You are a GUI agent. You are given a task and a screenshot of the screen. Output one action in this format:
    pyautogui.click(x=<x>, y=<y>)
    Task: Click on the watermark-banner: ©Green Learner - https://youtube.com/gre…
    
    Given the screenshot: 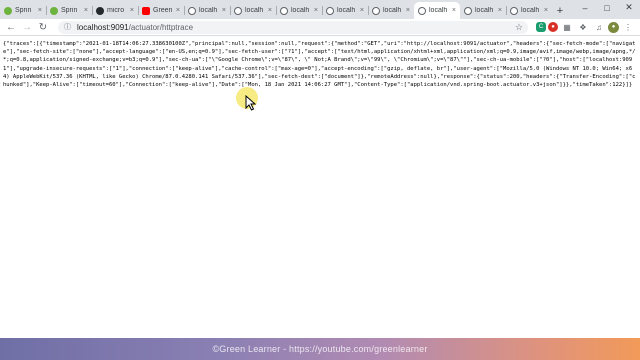 What is the action you would take?
    pyautogui.click(x=320, y=349)
    